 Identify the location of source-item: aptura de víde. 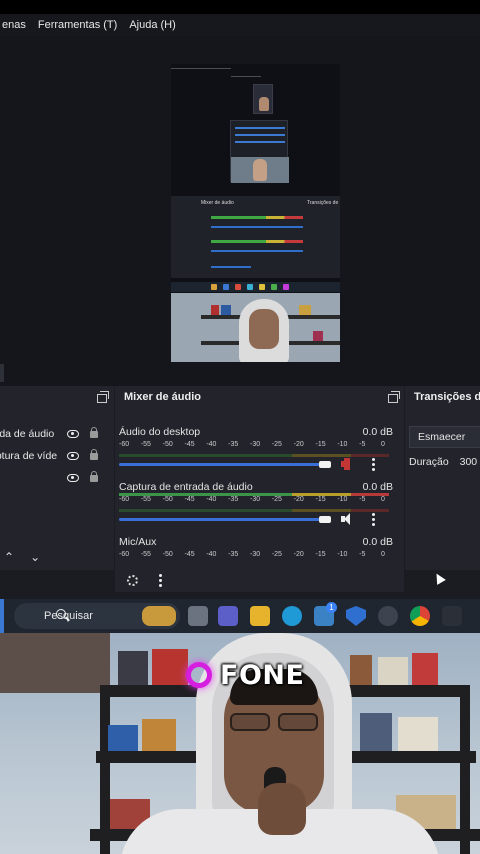
(57, 456).